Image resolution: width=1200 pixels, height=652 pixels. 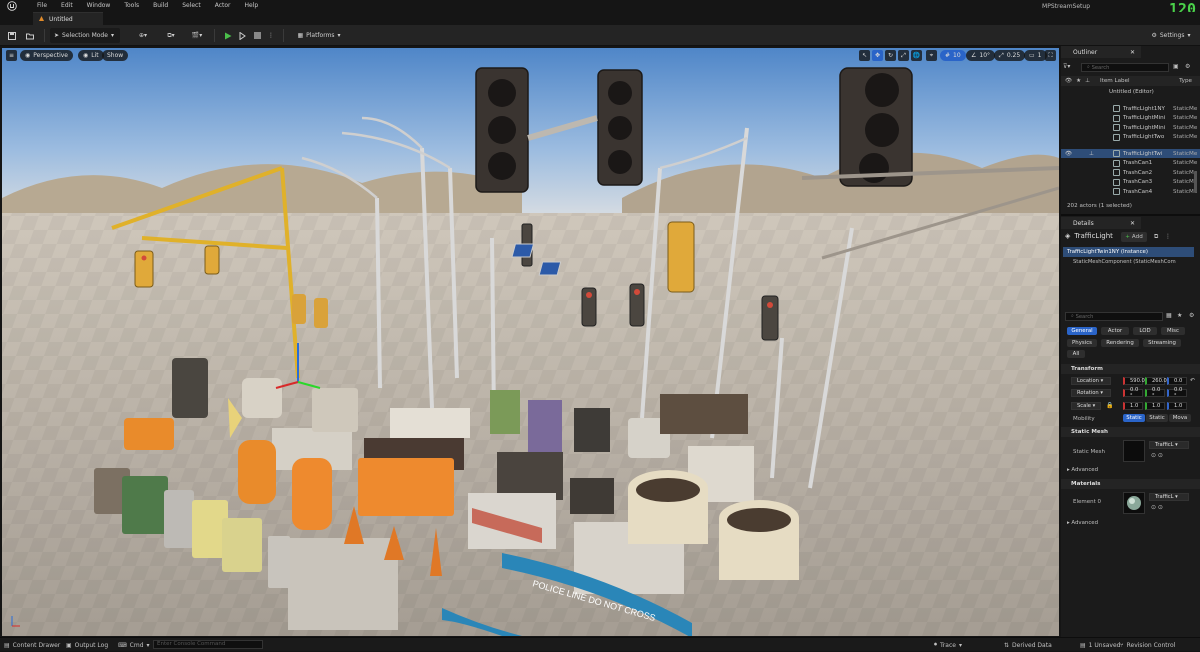 What do you see at coordinates (981, 55) in the screenshot?
I see `rotation-snap-button: ∠ 10°` at bounding box center [981, 55].